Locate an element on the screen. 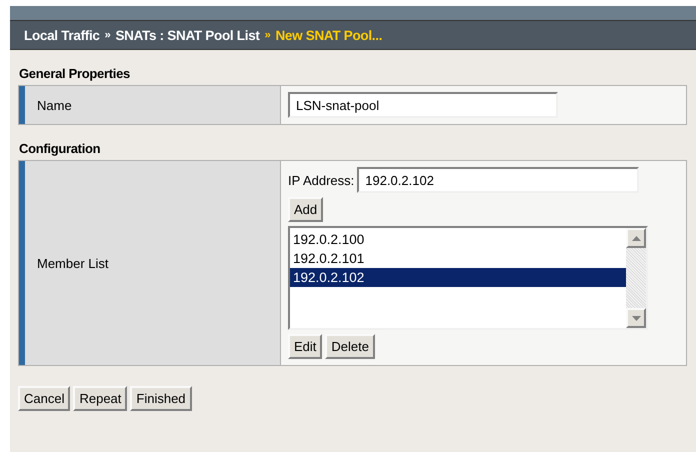 The width and height of the screenshot is (696, 452). breadcrumb-link: Local Traffic is located at coordinates (62, 35).